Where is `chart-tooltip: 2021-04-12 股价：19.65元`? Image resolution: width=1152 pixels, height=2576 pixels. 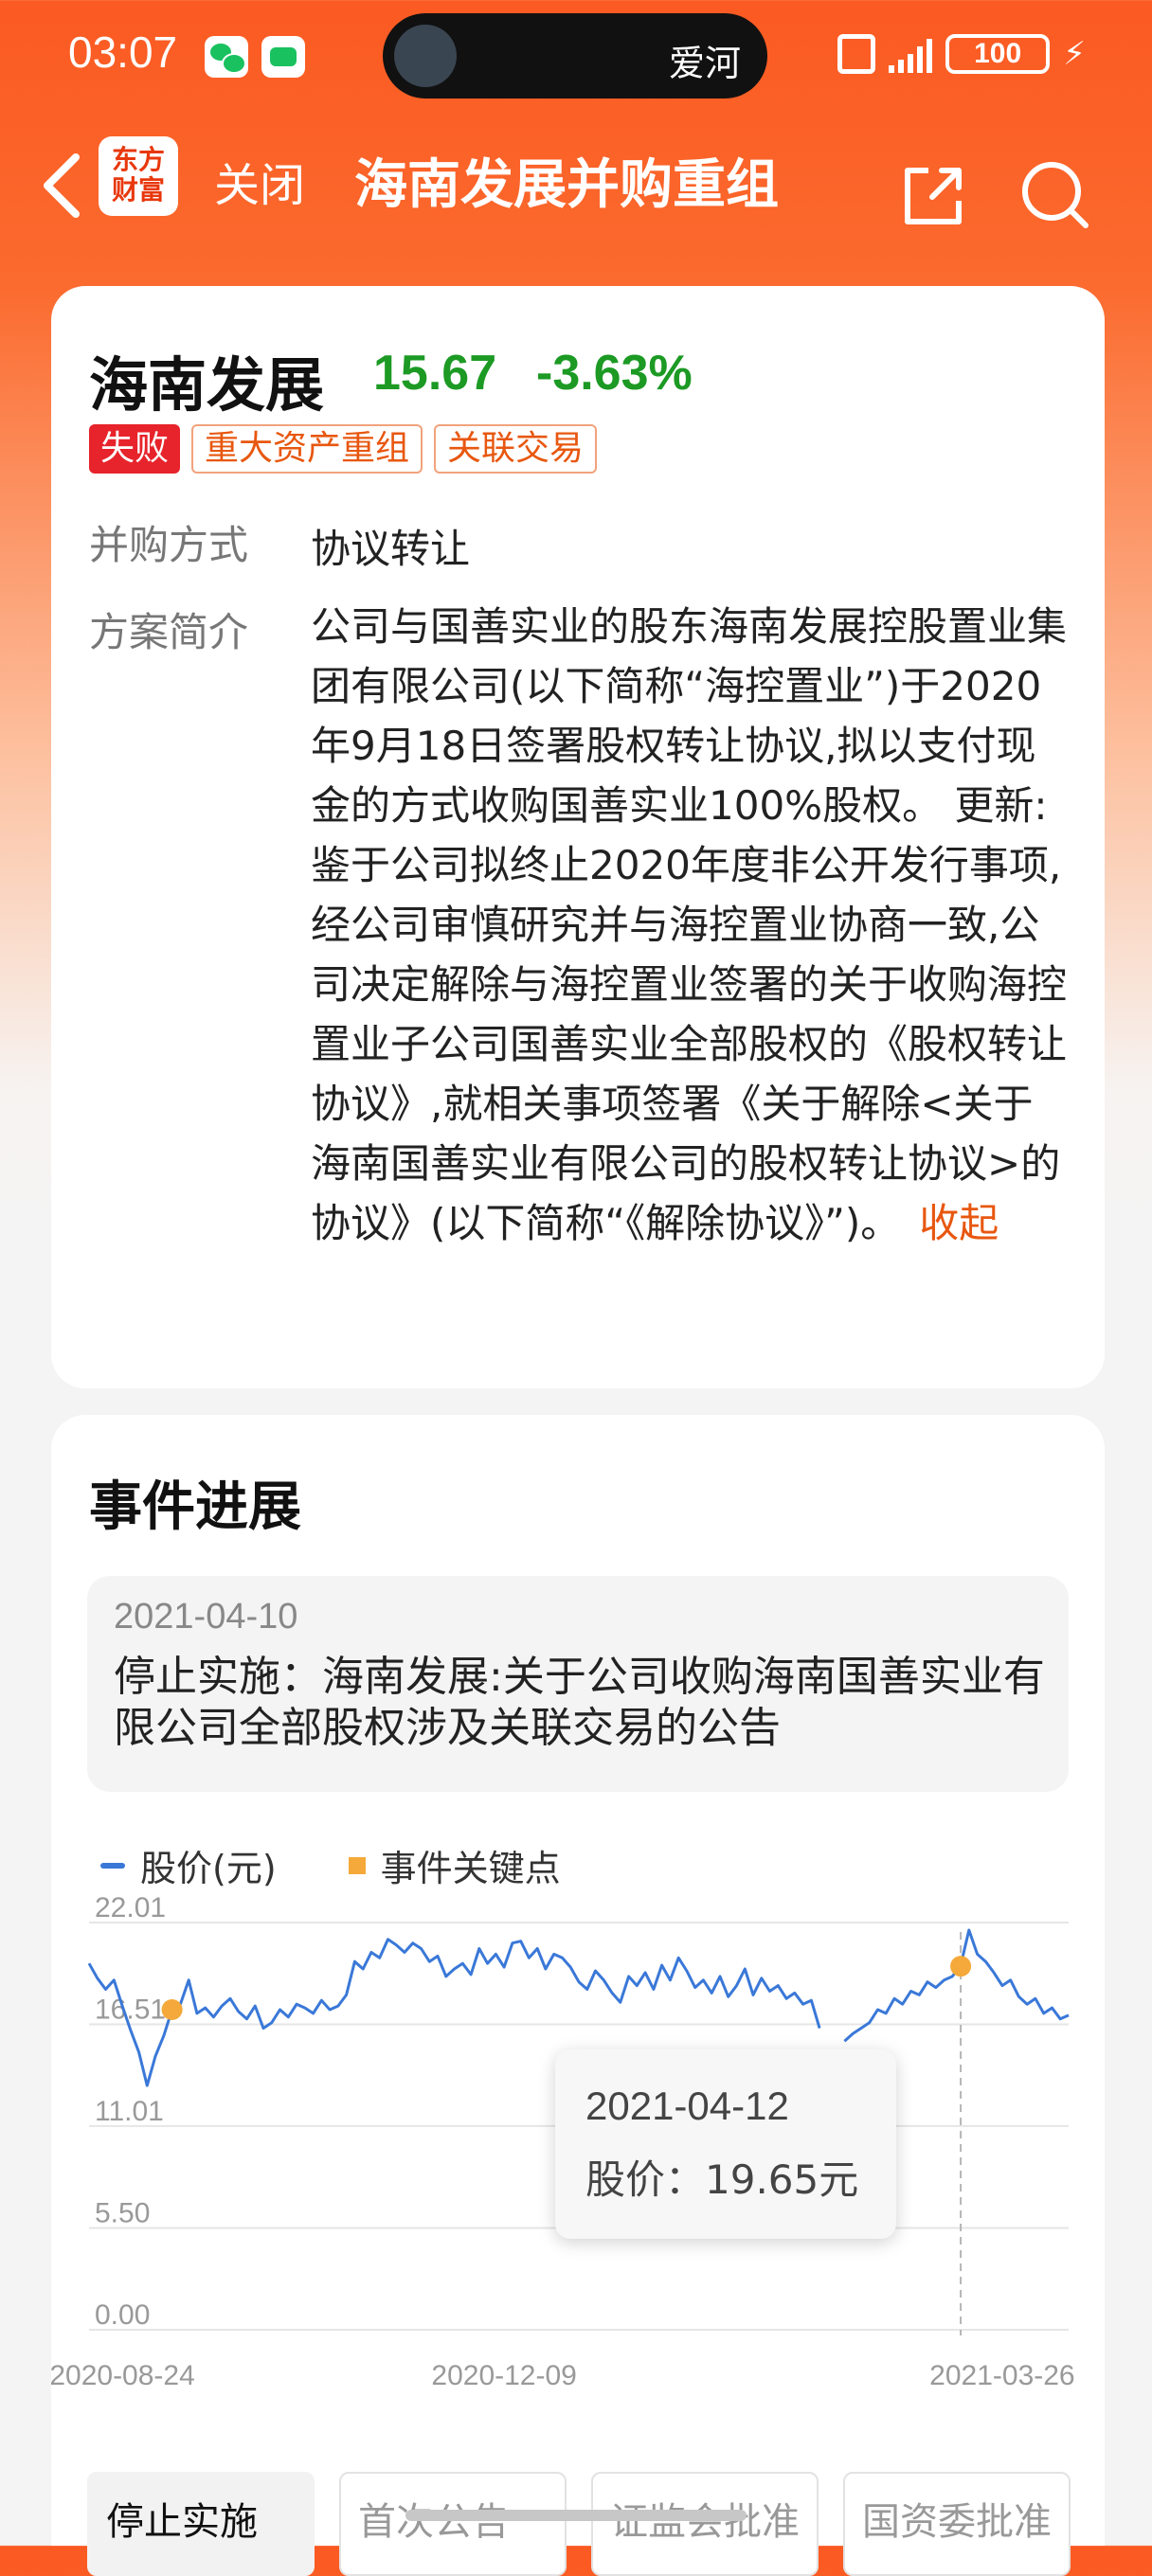 chart-tooltip: 2021-04-12 股价：19.65元 is located at coordinates (725, 2144).